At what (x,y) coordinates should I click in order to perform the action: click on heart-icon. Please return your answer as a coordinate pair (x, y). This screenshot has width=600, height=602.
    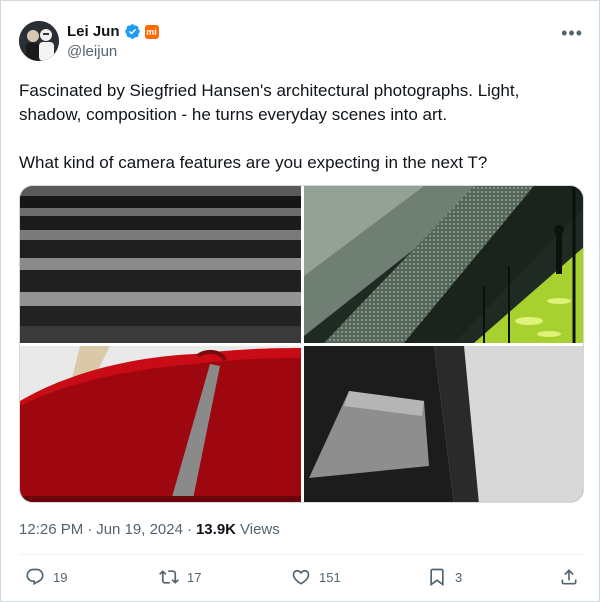
    Looking at the image, I should click on (301, 577).